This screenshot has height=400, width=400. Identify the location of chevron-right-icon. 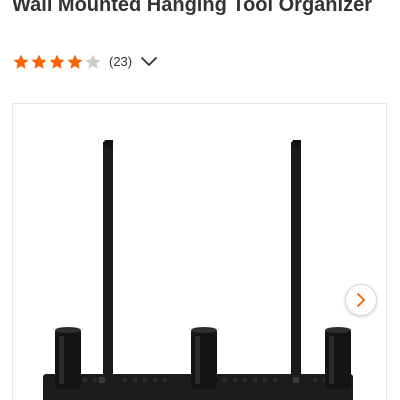
(361, 300).